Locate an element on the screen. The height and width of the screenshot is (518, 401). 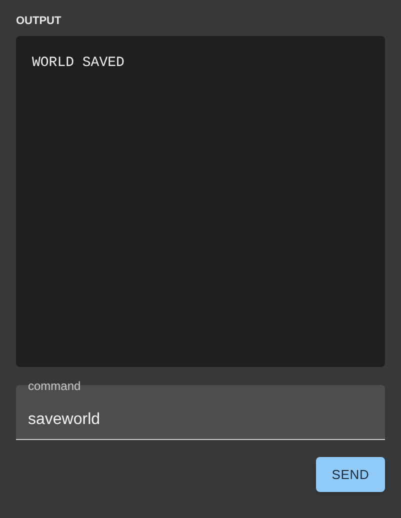
send-button: SEND is located at coordinates (350, 474).